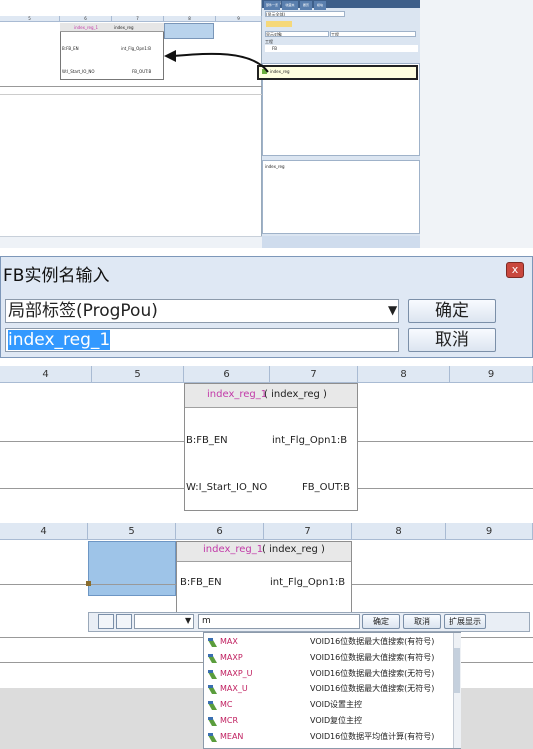  Describe the element at coordinates (231, 657) in the screenshot. I see `instruction-name: MAXP` at that location.